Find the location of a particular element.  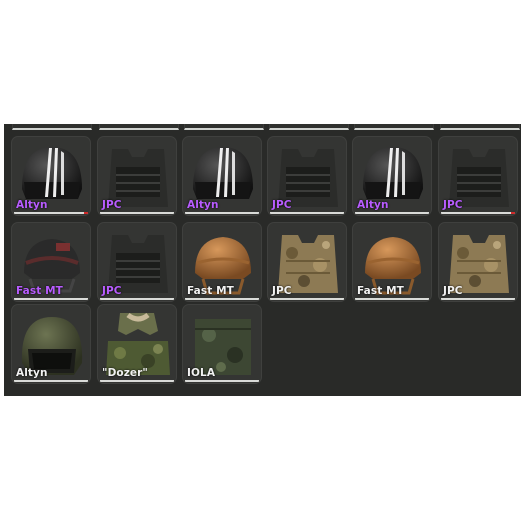

inventory-slot: IOLA is located at coordinates (222, 344).